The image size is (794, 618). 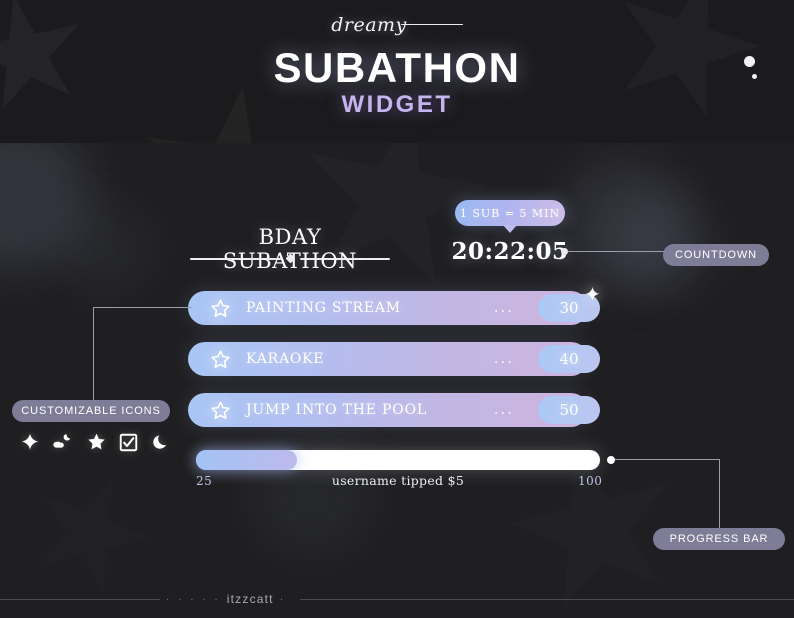 What do you see at coordinates (285, 359) in the screenshot?
I see `goal-label: KARAOKE` at bounding box center [285, 359].